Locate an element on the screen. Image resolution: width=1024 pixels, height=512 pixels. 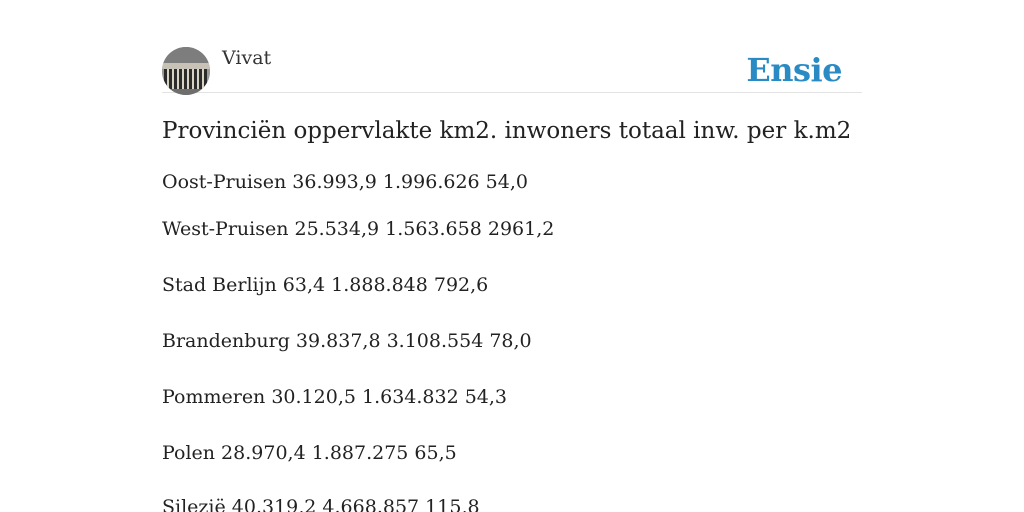
list-item: Silezië 40.319,2 4.668.857 115,8 is located at coordinates (321, 504).